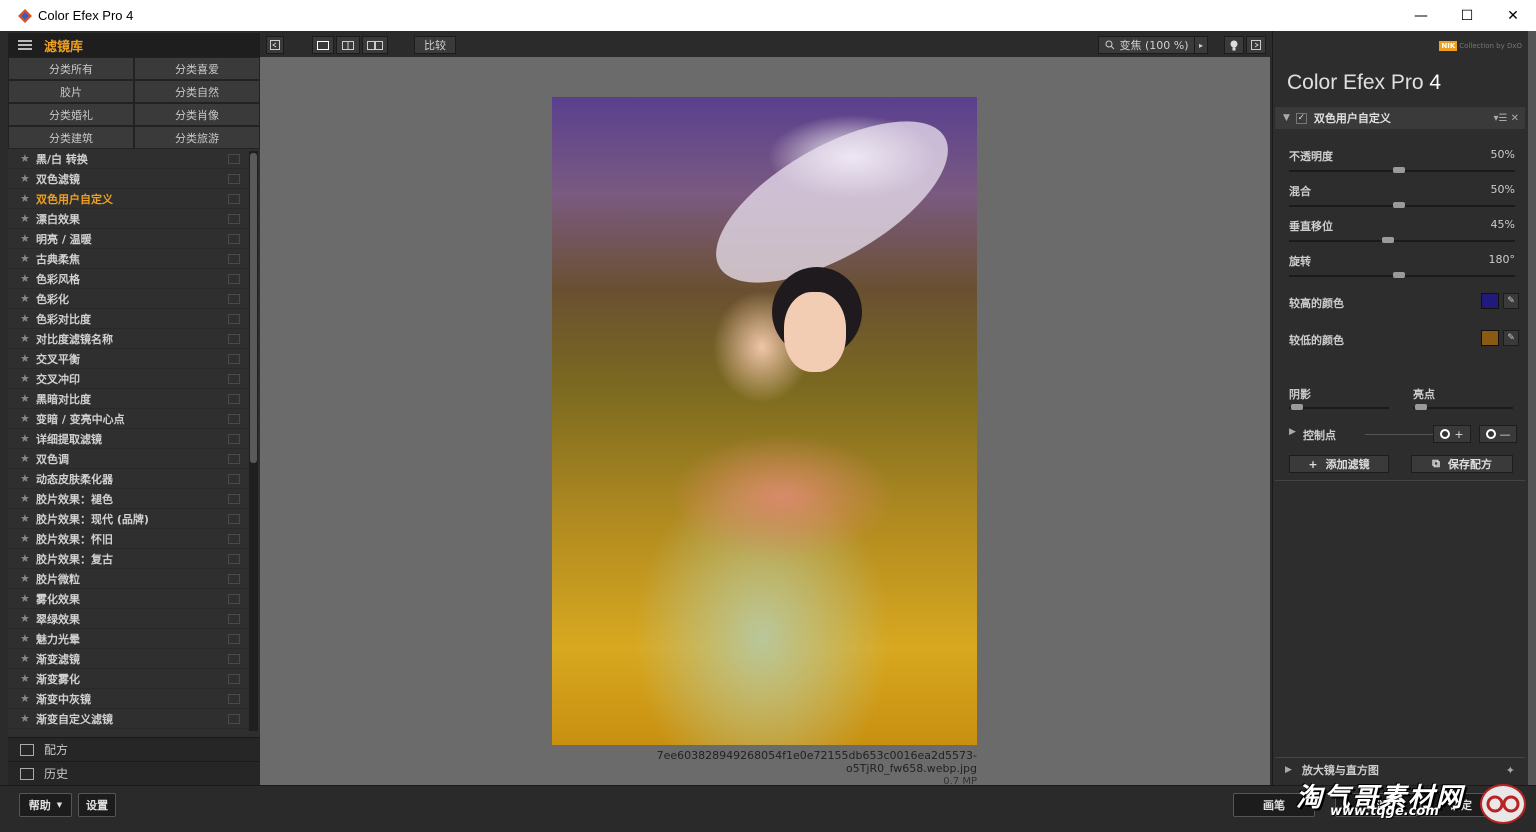 The height and width of the screenshot is (832, 1536). Describe the element at coordinates (1399, 170) in the screenshot. I see `opacity-knob` at that location.